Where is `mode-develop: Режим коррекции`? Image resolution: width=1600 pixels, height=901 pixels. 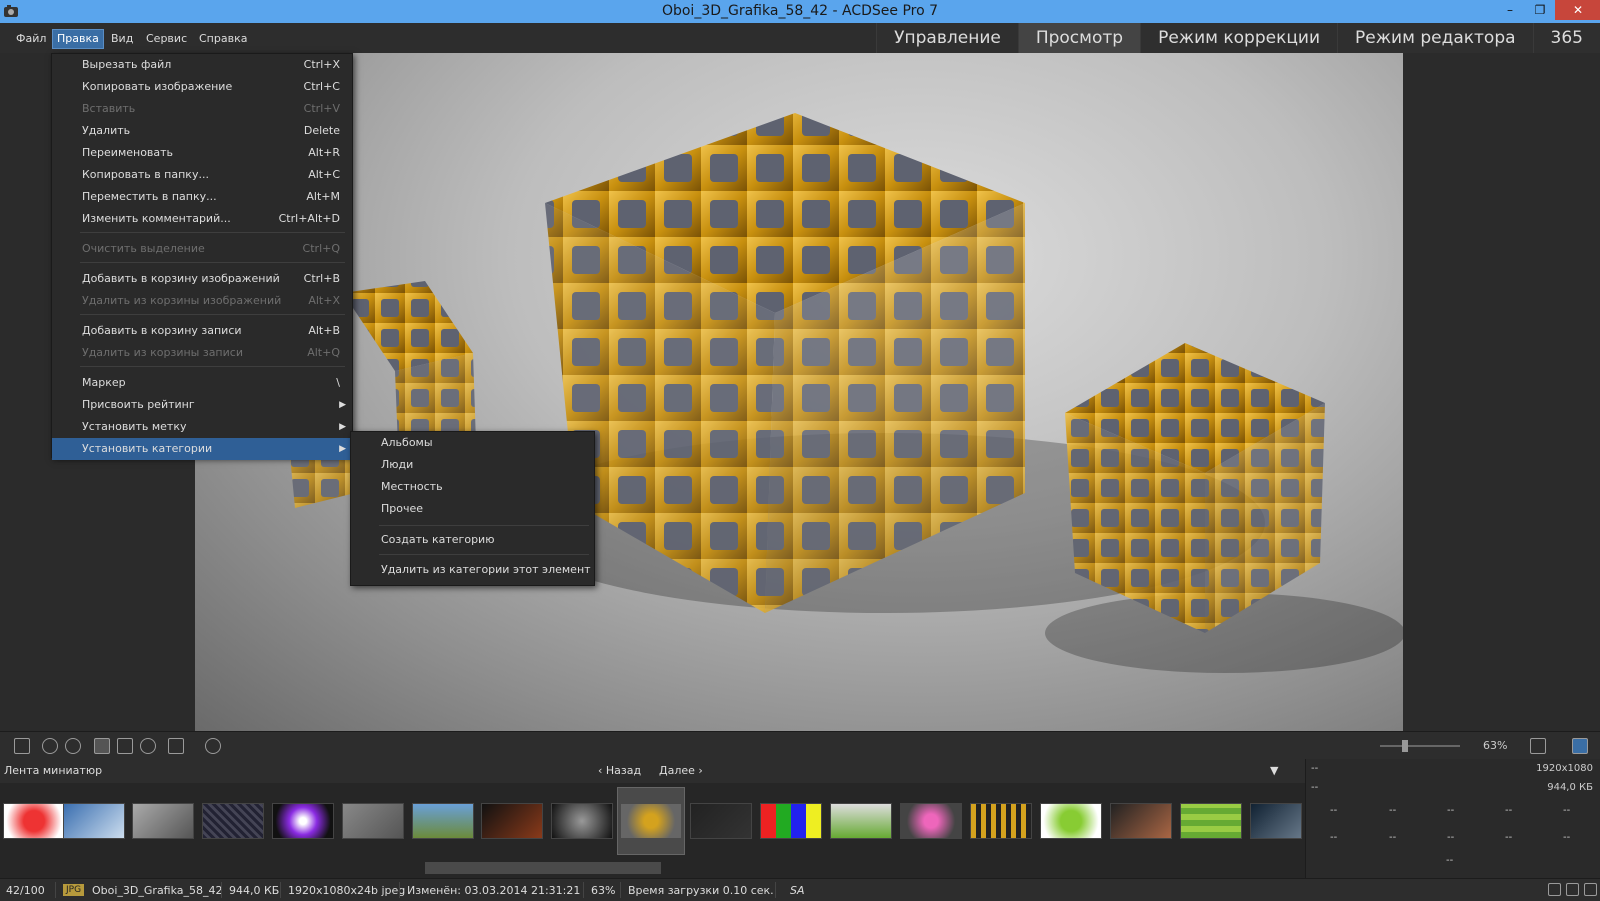
mode-develop: Режим коррекции is located at coordinates (1239, 38).